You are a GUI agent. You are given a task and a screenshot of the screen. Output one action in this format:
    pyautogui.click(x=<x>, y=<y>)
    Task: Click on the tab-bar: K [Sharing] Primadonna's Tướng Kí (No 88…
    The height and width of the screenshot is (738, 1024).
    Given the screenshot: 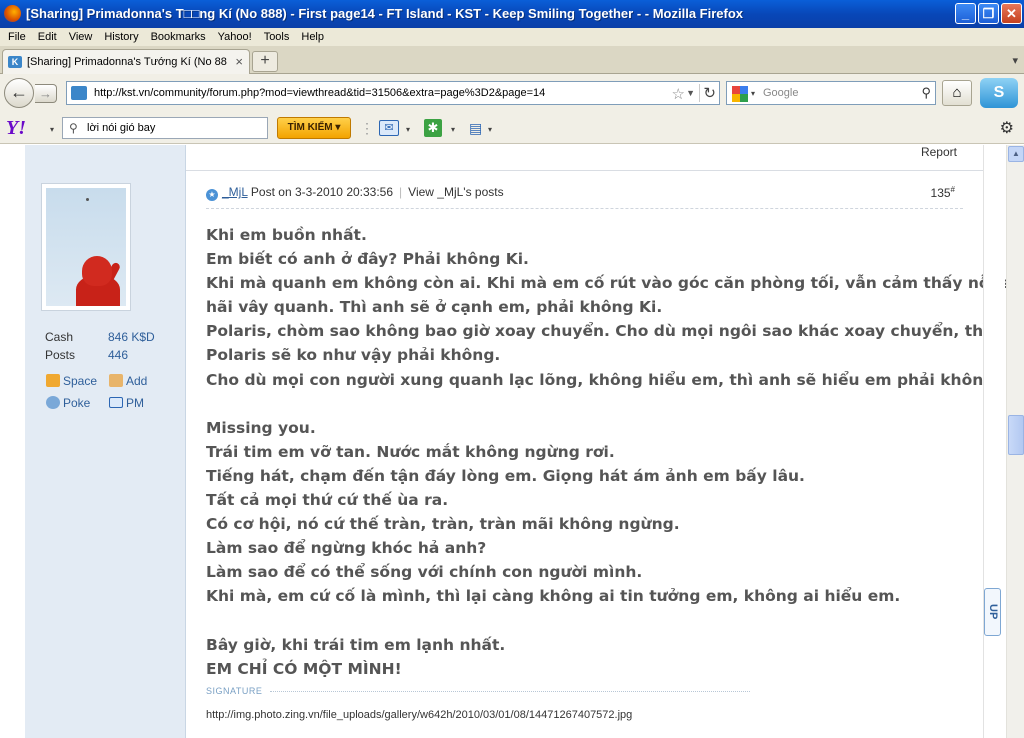 What is the action you would take?
    pyautogui.click(x=512, y=60)
    